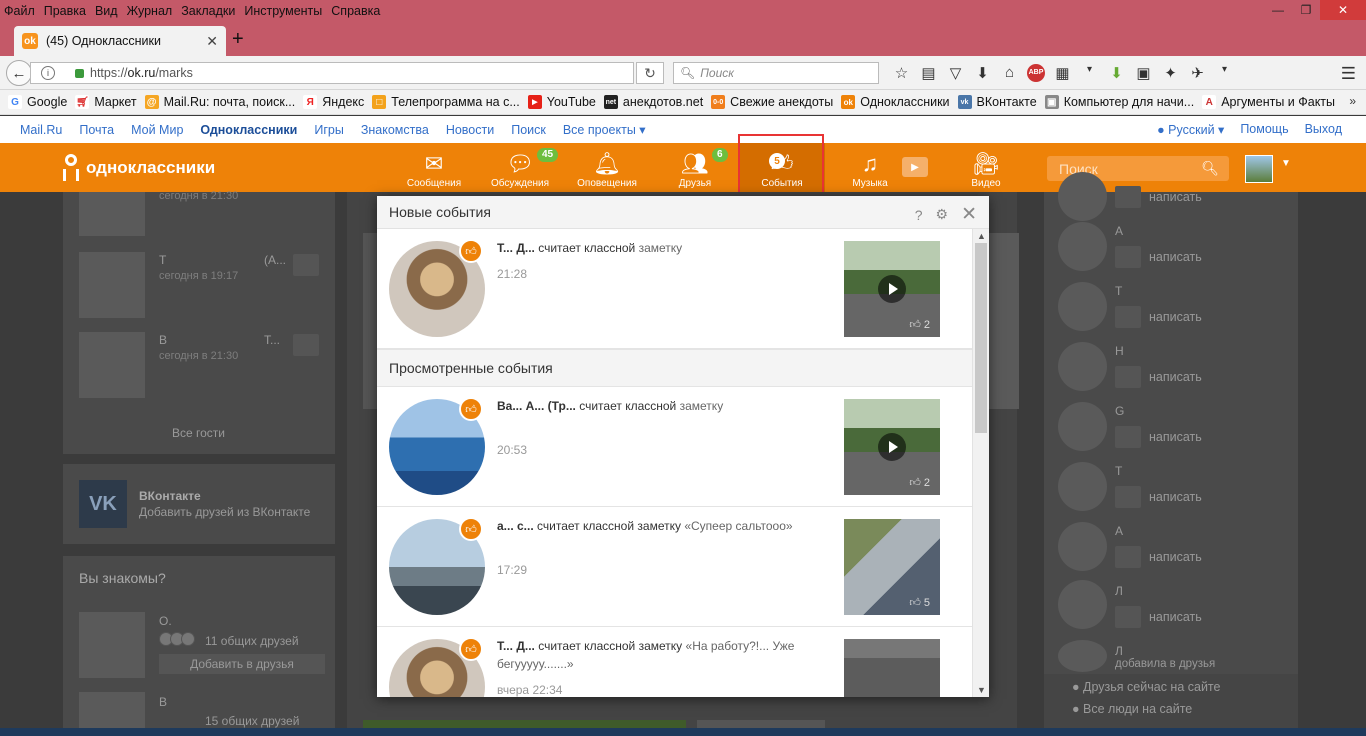 The width and height of the screenshot is (1366, 736). Describe the element at coordinates (702, 406) in the screenshot. I see `event-object-link: заметку` at that location.